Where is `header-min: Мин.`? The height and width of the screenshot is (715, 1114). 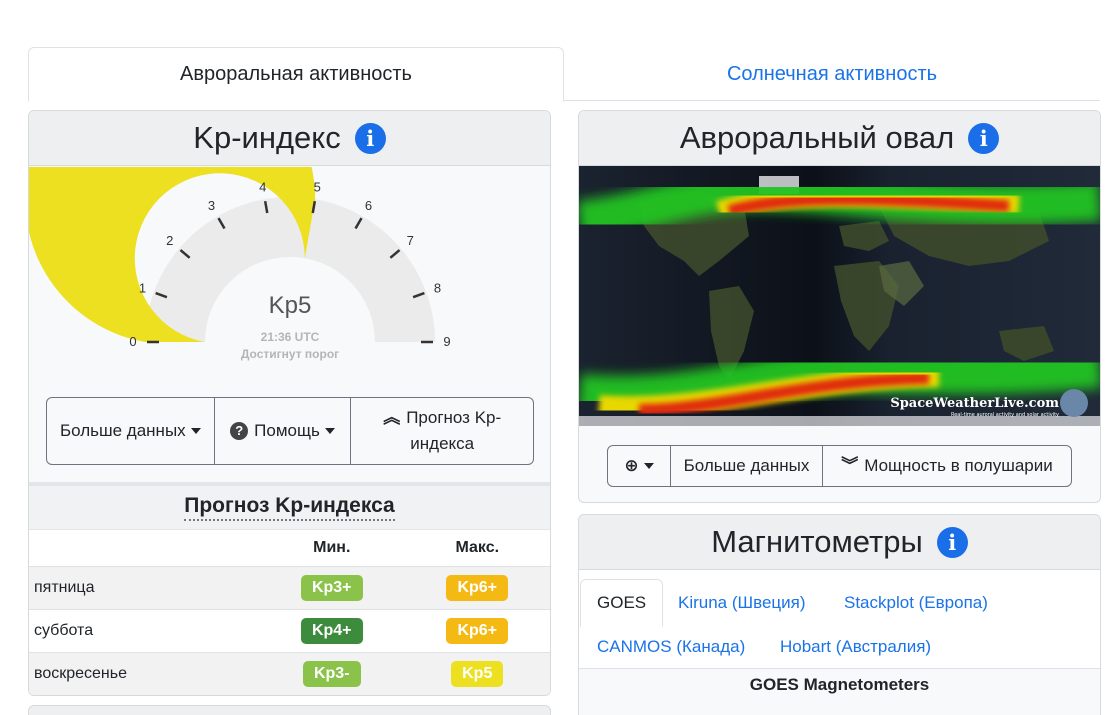
header-min: Мин. is located at coordinates (332, 547).